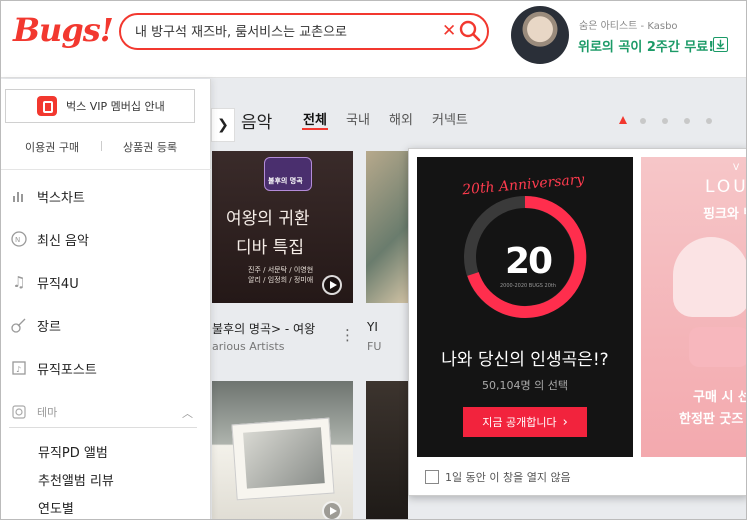  What do you see at coordinates (724, 214) in the screenshot?
I see `banner-text: 핑크와 벤` at bounding box center [724, 214].